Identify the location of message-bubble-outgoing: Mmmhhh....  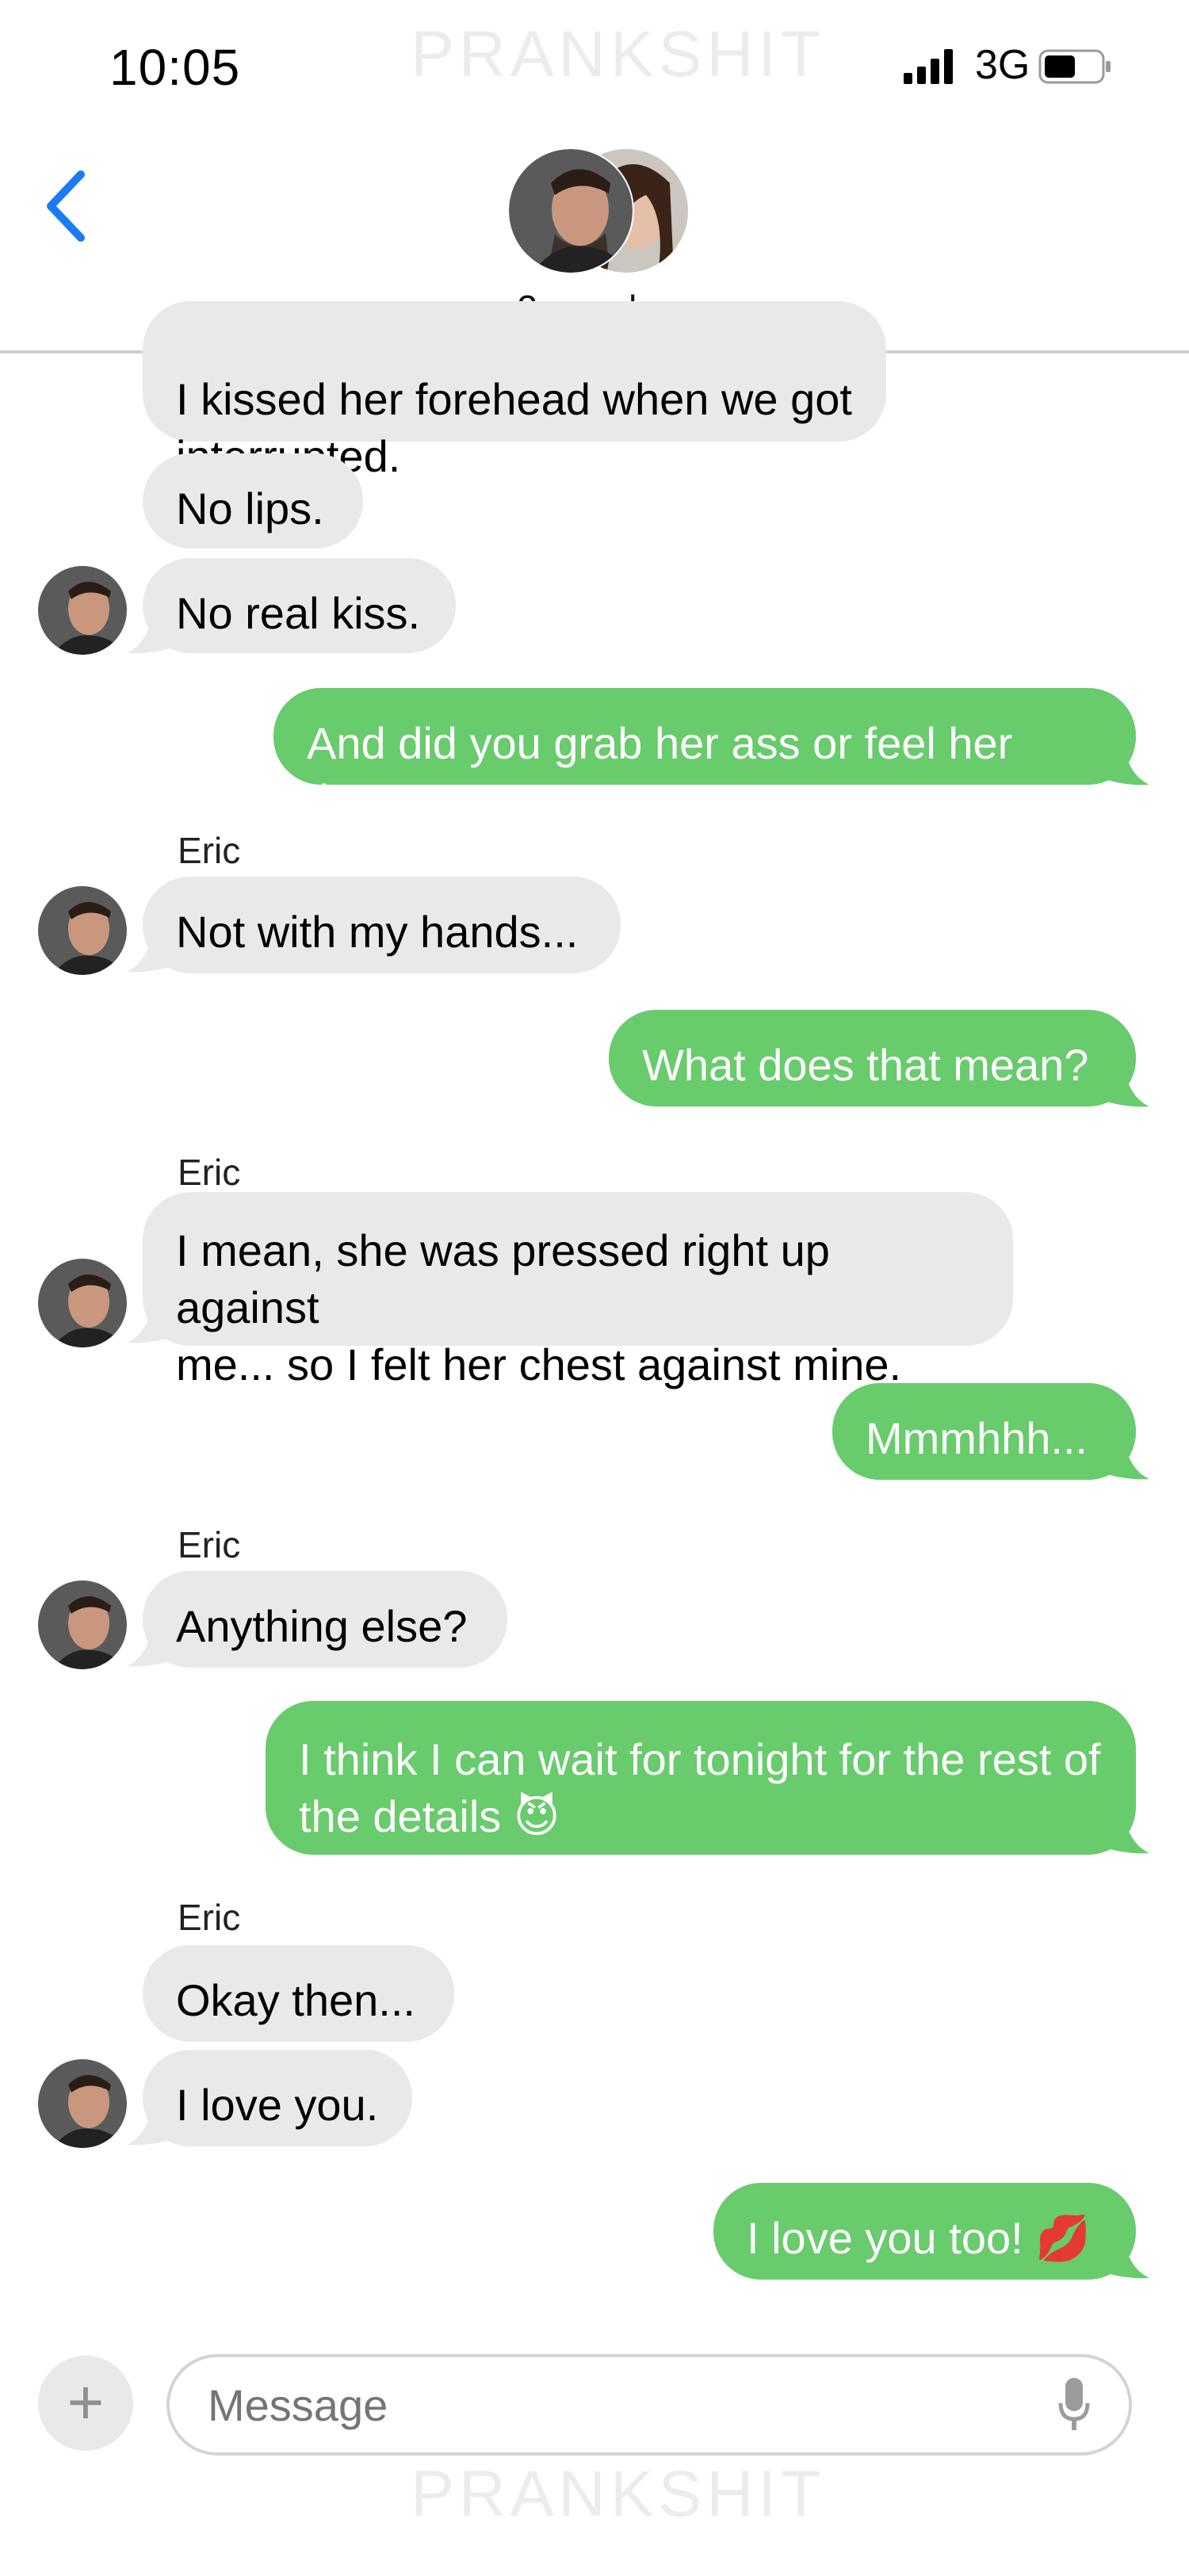
(984, 1431).